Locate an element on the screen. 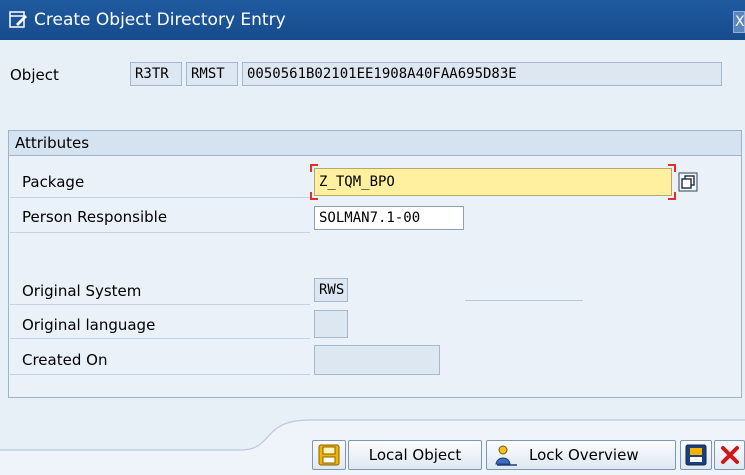 The image size is (745, 475). object-name-field: 0050561B02101EE1908A40FAA695D83E is located at coordinates (482, 74).